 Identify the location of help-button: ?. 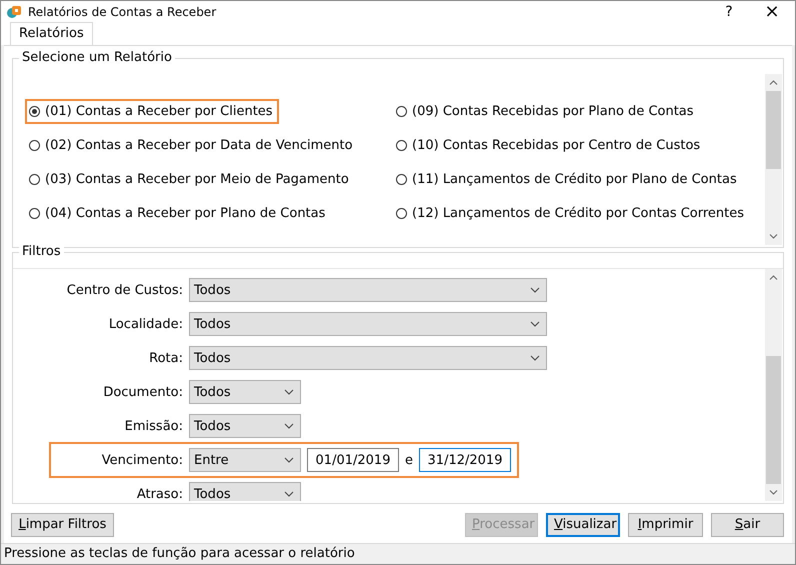
(729, 12).